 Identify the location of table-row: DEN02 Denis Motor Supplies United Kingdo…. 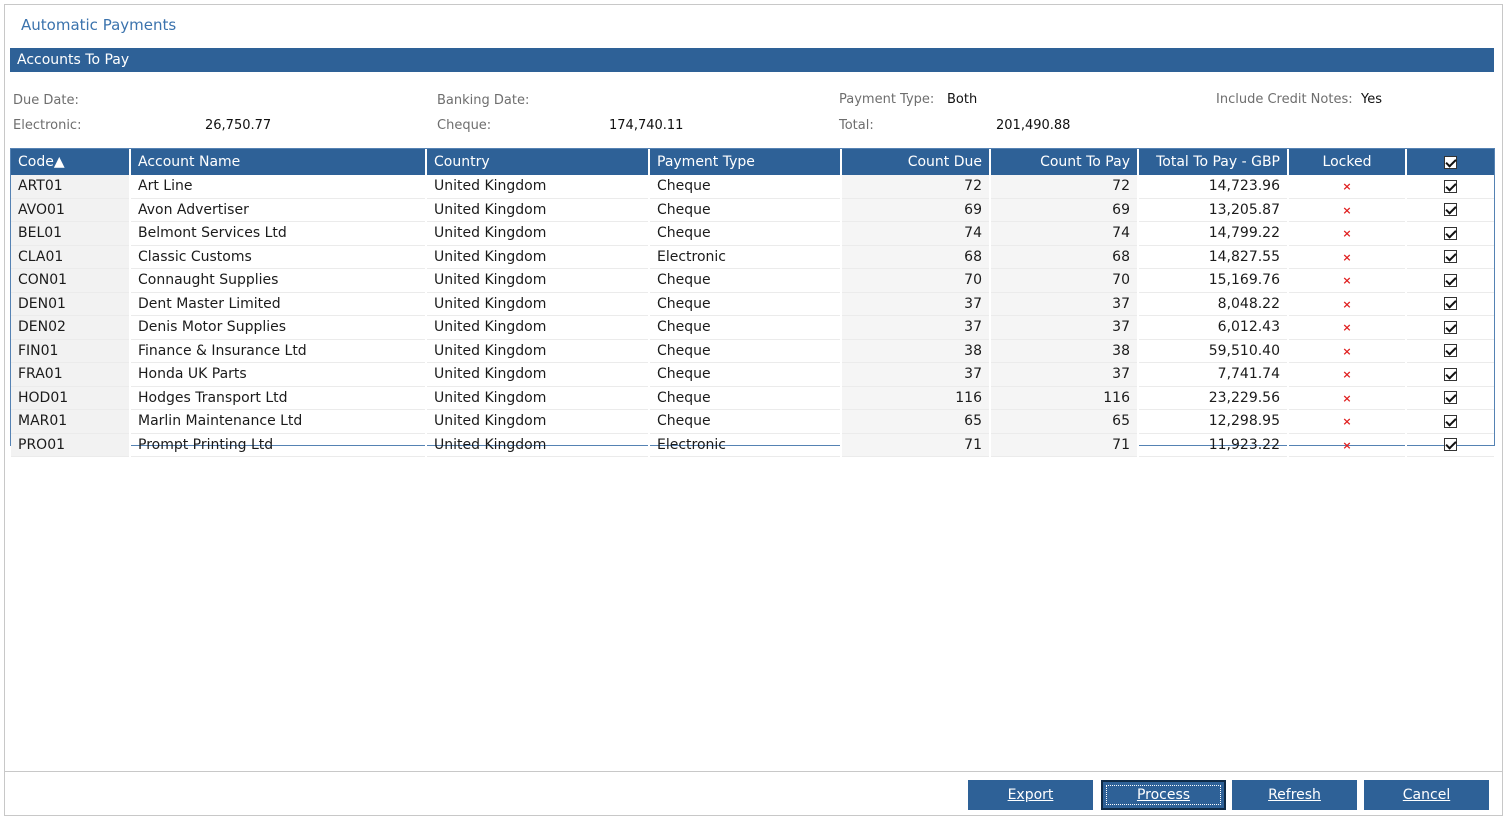
(752, 327).